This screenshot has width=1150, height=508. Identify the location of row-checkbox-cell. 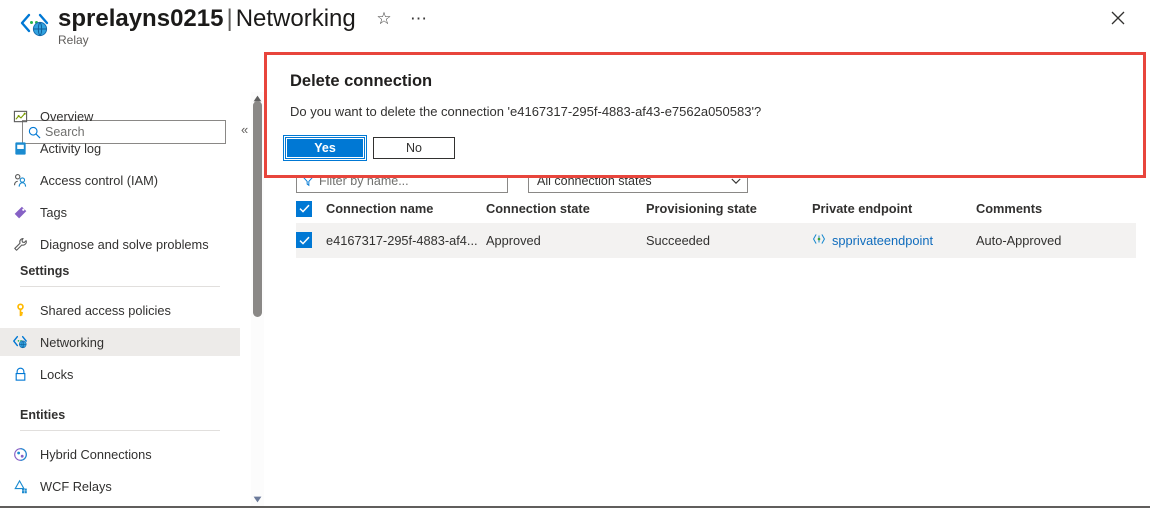
(311, 240).